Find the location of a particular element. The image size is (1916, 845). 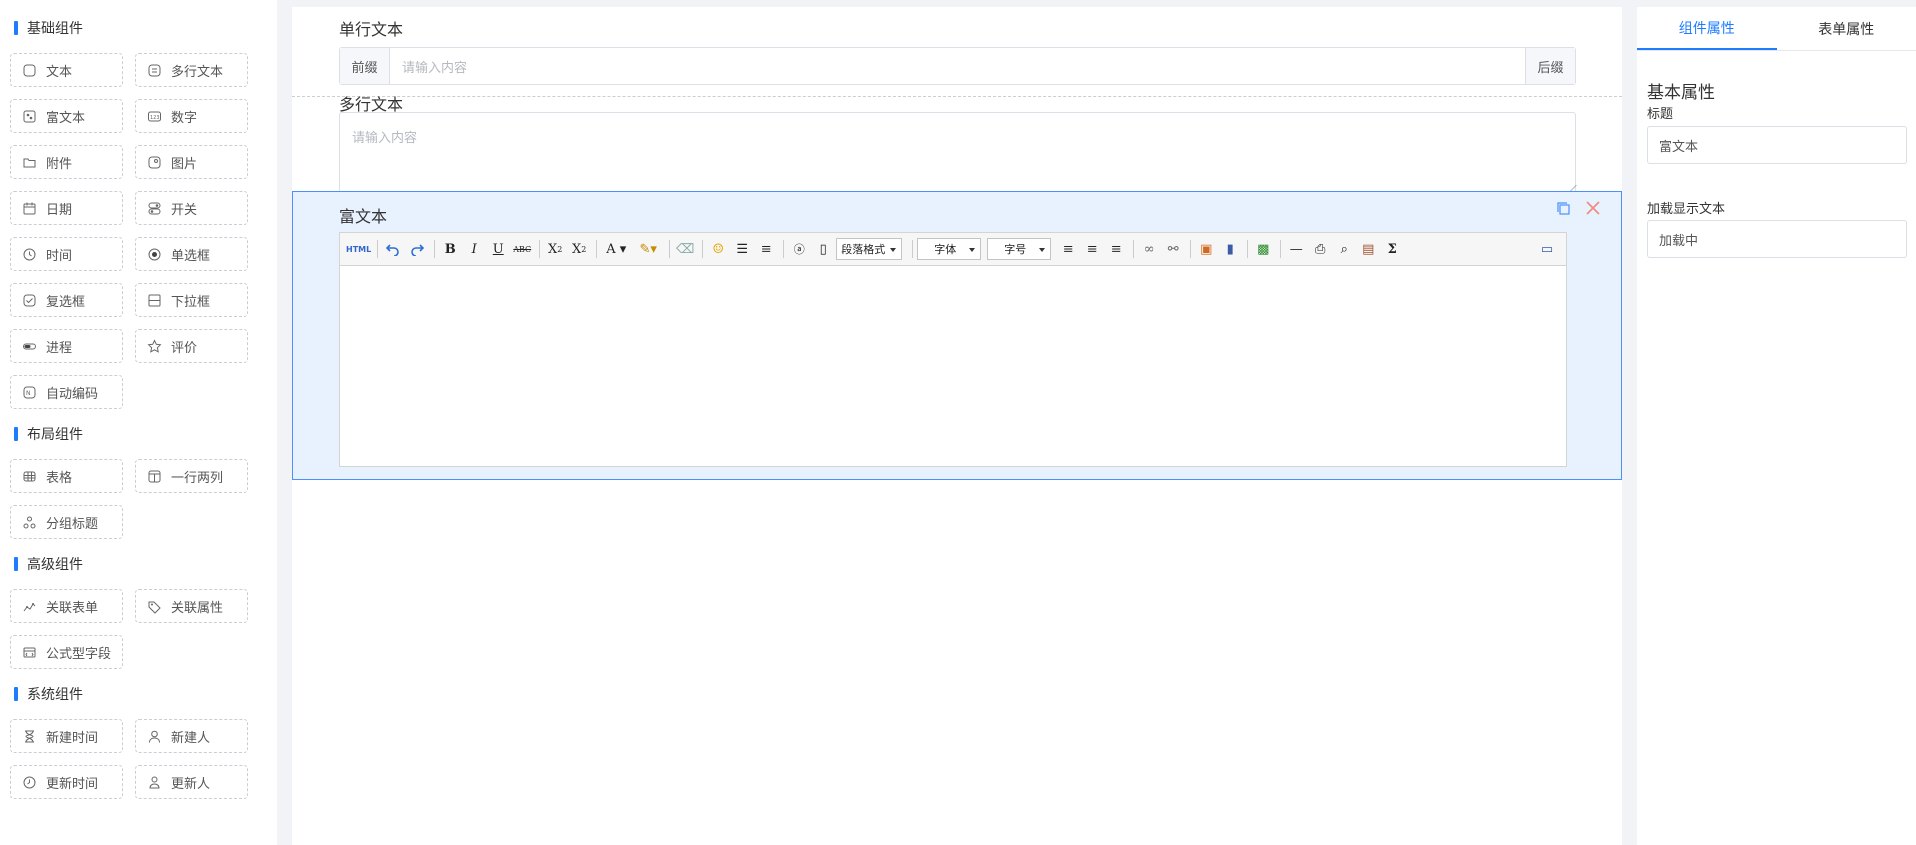

link-icon: ∞ is located at coordinates (1149, 249).